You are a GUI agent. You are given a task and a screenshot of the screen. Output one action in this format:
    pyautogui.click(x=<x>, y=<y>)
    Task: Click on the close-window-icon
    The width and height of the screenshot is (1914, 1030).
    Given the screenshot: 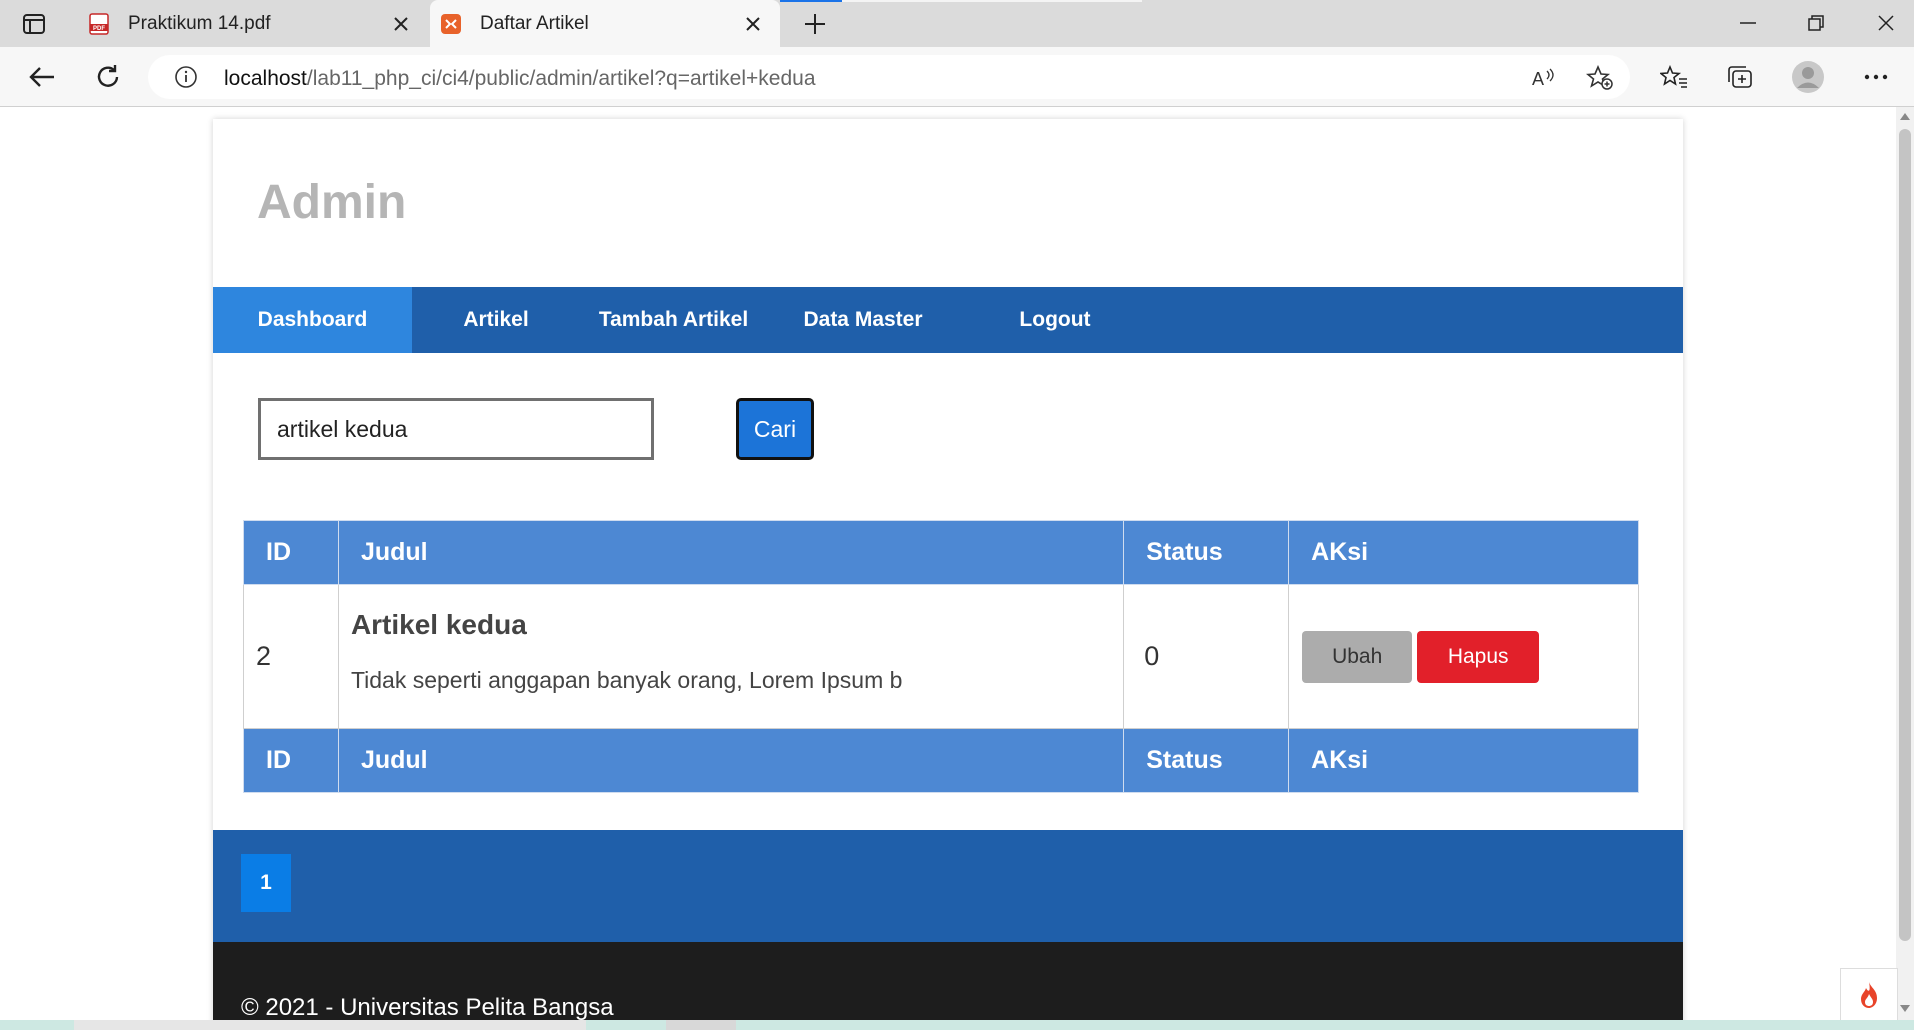 What is the action you would take?
    pyautogui.click(x=1886, y=23)
    